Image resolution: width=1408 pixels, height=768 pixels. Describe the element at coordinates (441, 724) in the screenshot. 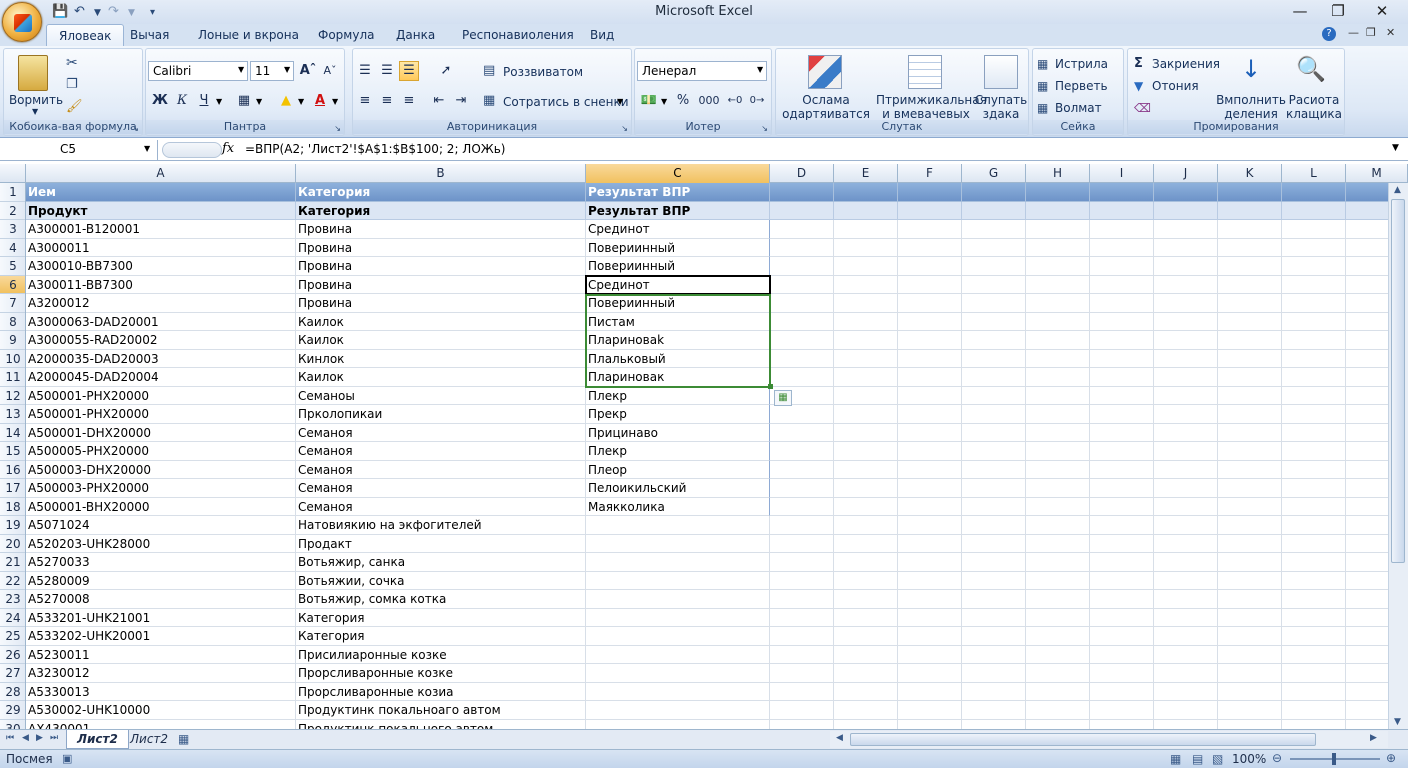

I see `cell-b: Продуктинк покального автом` at that location.